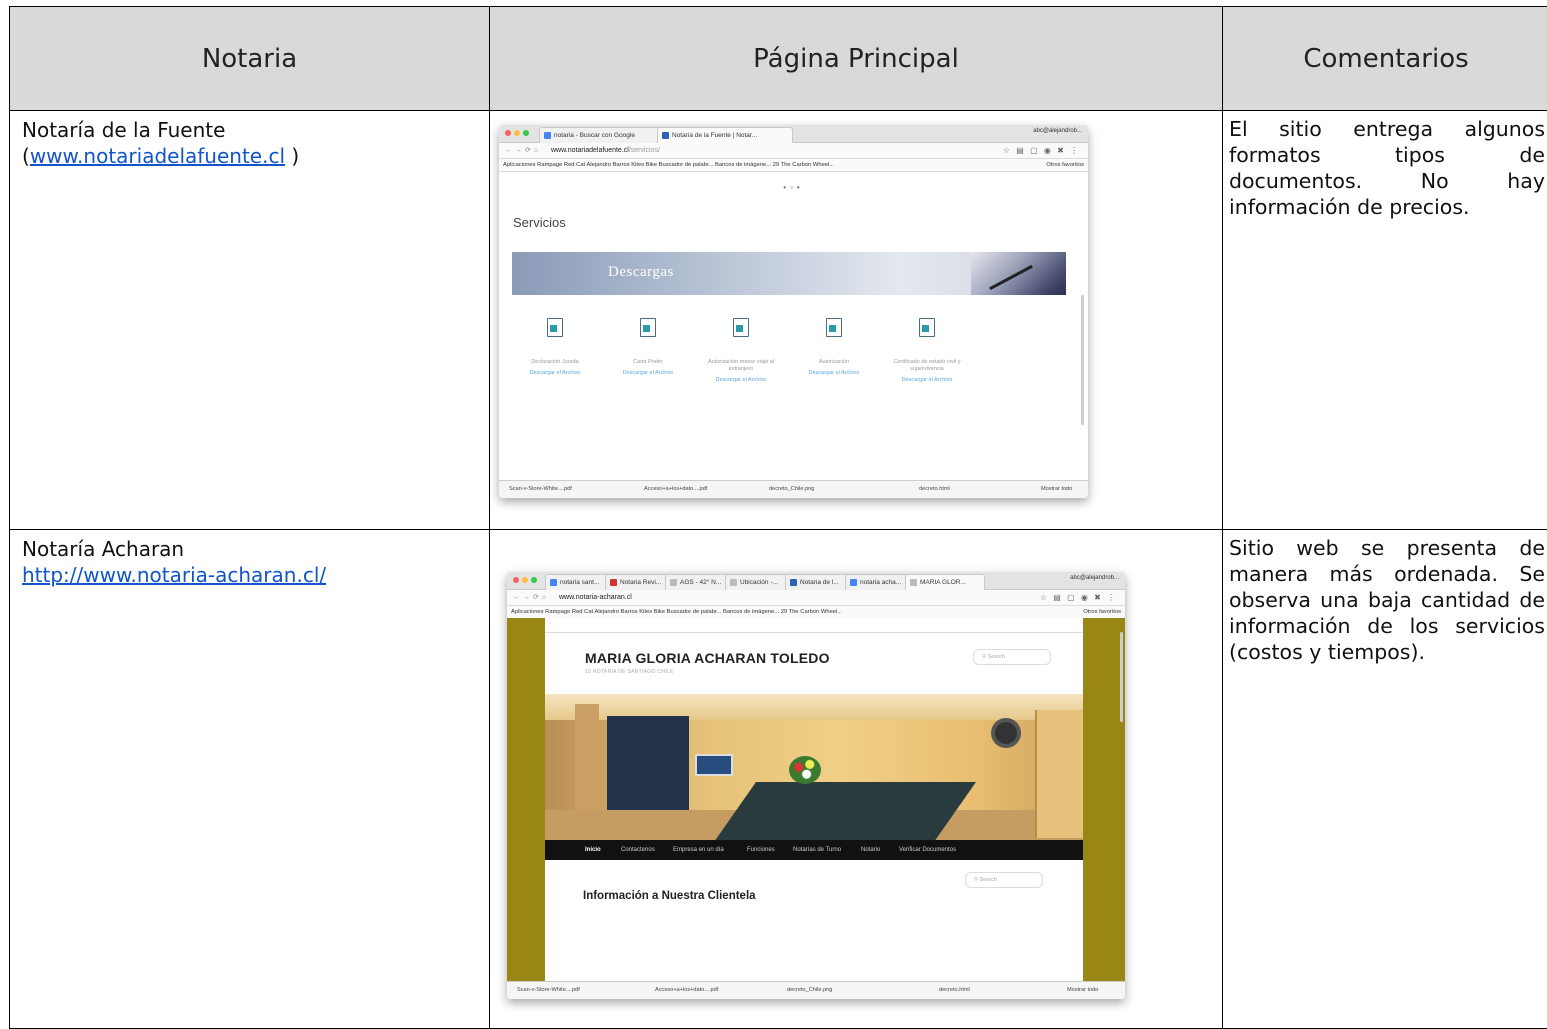 The width and height of the screenshot is (1547, 1029). Describe the element at coordinates (605, 150) in the screenshot. I see `url-text: www.notariadelafuente.cl/servicios/` at that location.